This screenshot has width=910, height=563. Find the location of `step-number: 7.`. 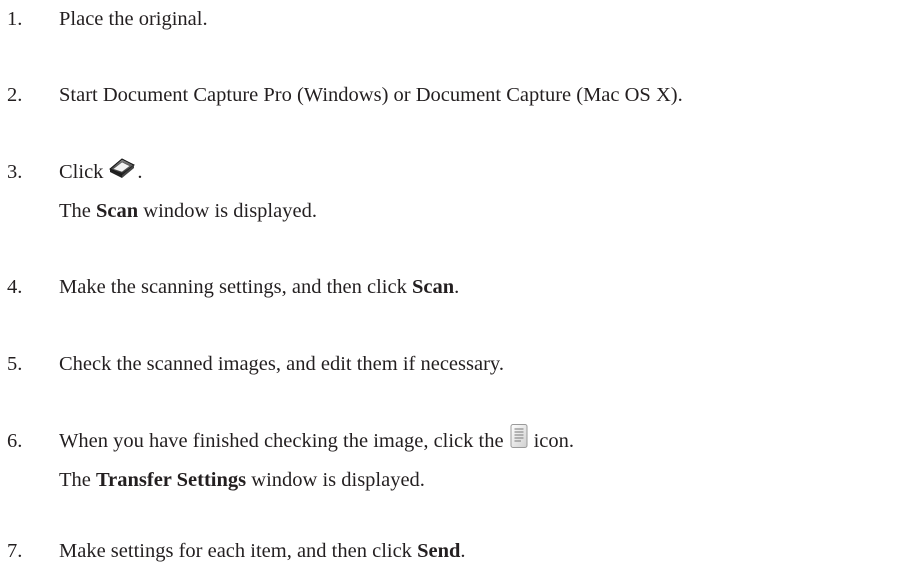

step-number: 7. is located at coordinates (15, 551).